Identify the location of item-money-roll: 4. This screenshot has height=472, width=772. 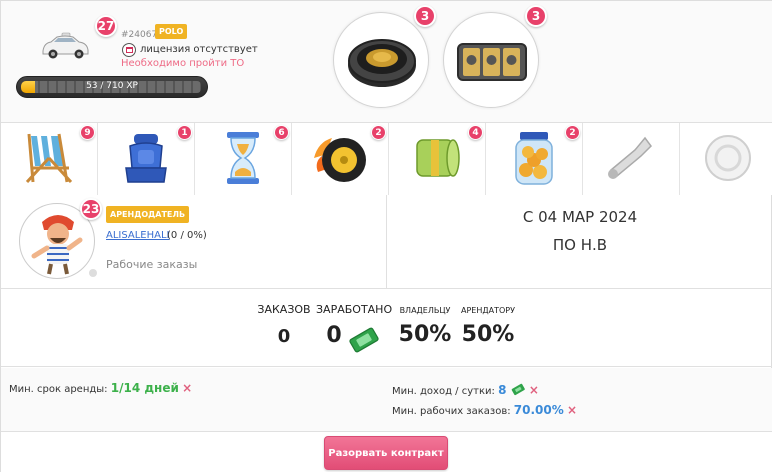
(437, 159).